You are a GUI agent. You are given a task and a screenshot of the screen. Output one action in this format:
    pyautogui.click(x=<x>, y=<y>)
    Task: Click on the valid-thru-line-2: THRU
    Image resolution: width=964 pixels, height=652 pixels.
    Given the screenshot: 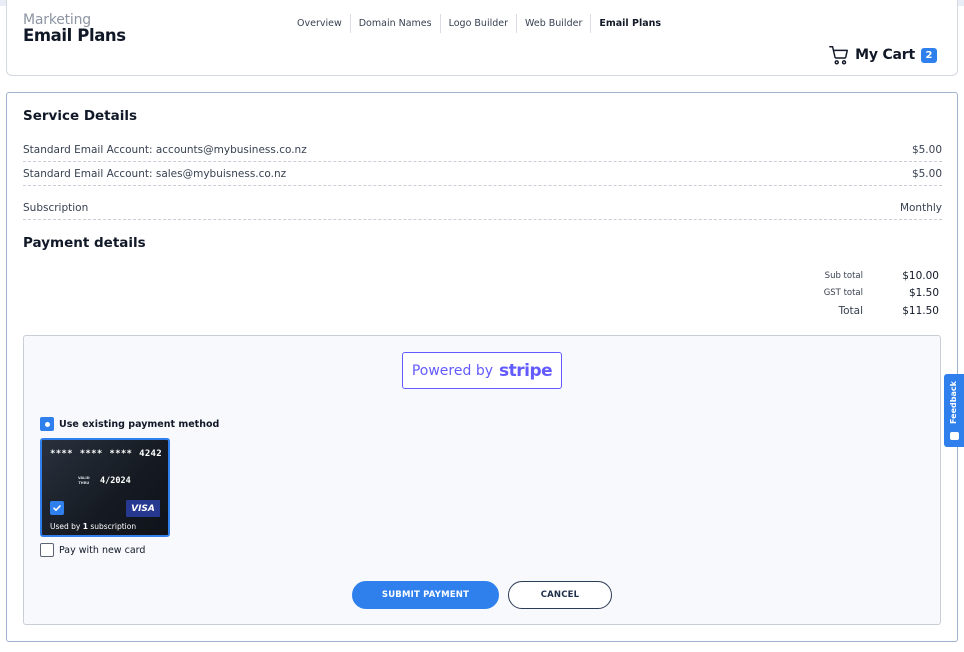 What is the action you would take?
    pyautogui.click(x=84, y=482)
    